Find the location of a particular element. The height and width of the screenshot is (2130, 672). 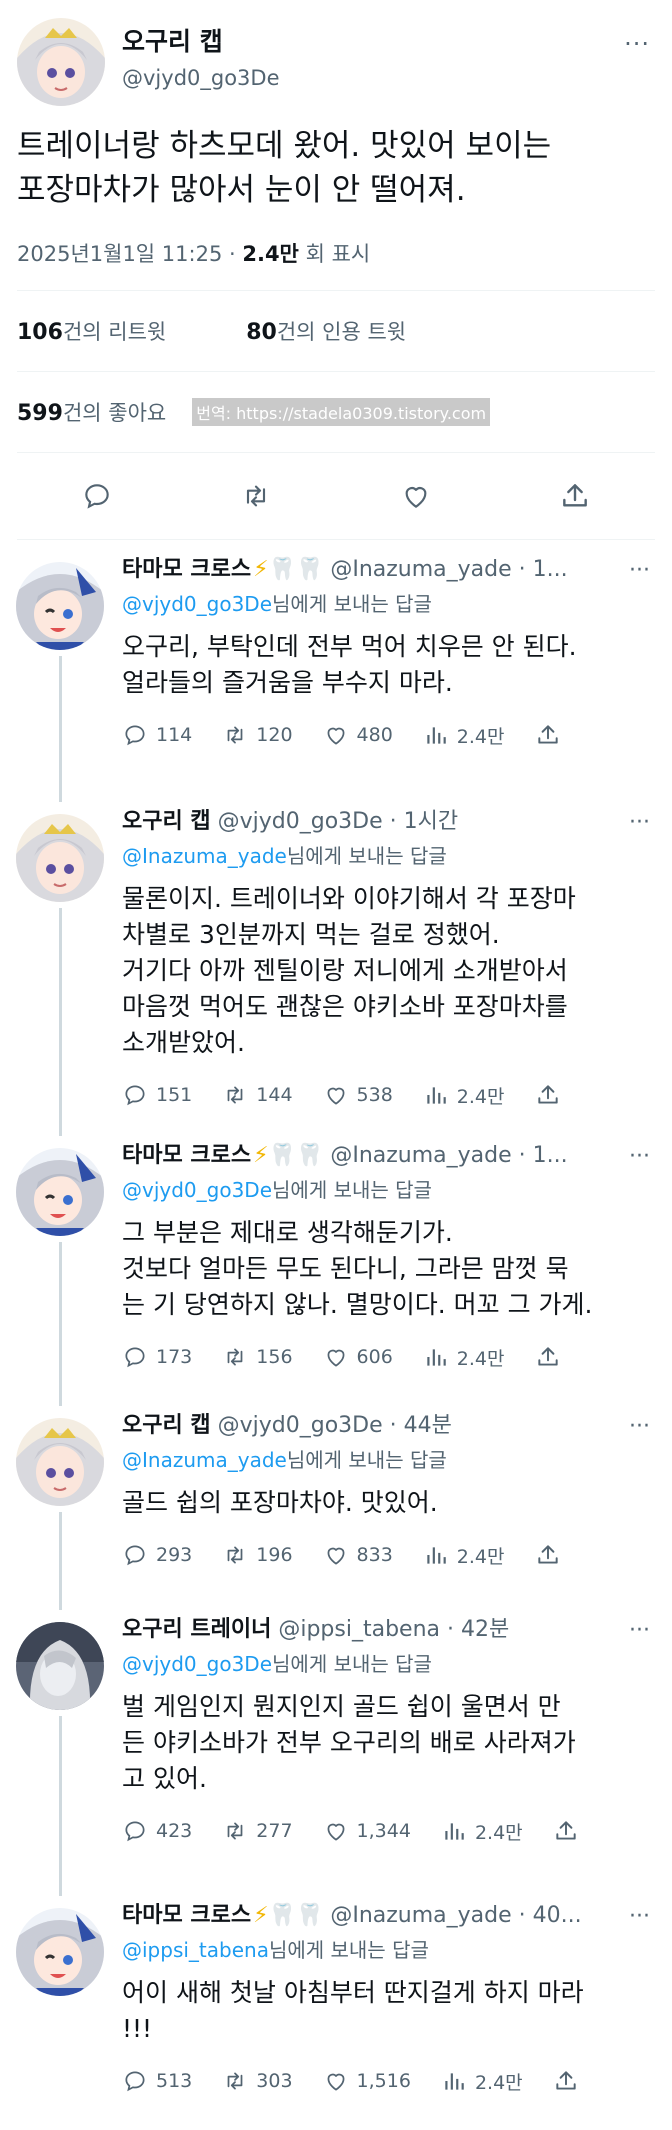

reply-actions: 513 303 1,516 2.4만 is located at coordinates (388, 2081).